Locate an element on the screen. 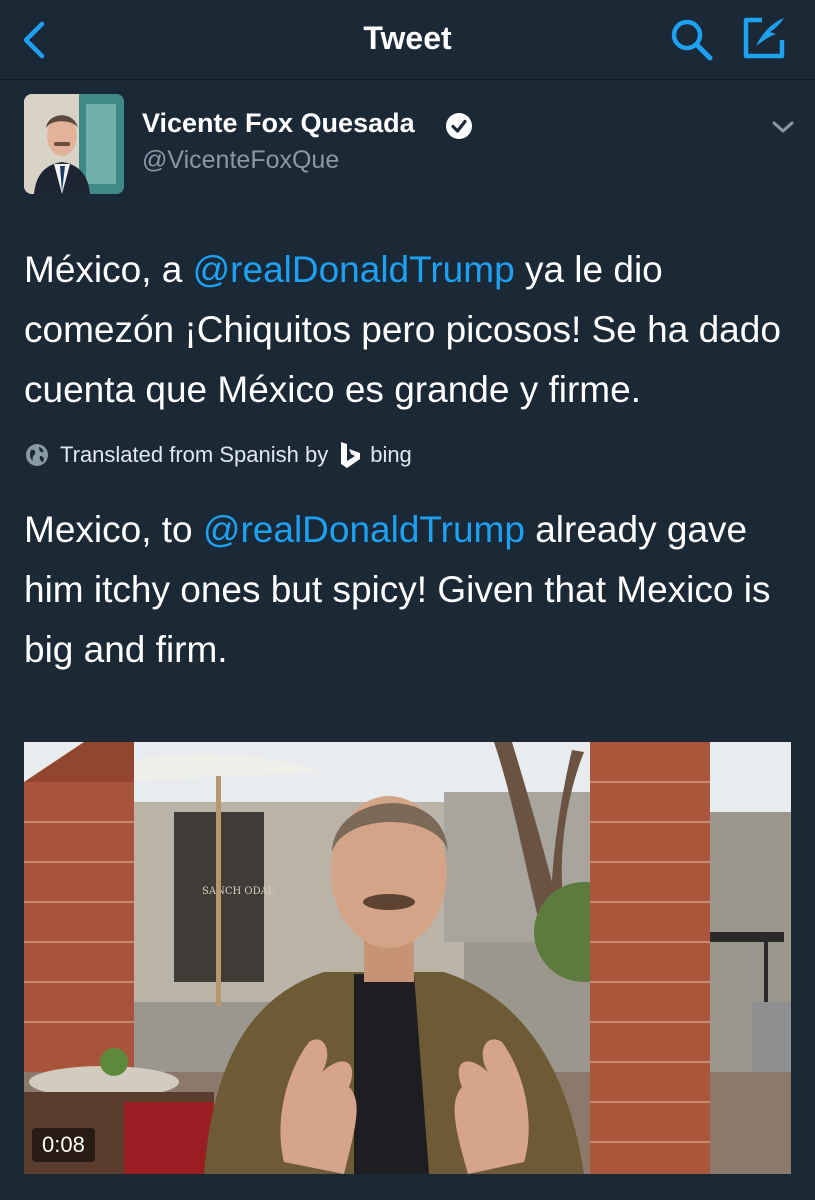  translation-notice: Translated from Spanish by bing is located at coordinates (218, 455).